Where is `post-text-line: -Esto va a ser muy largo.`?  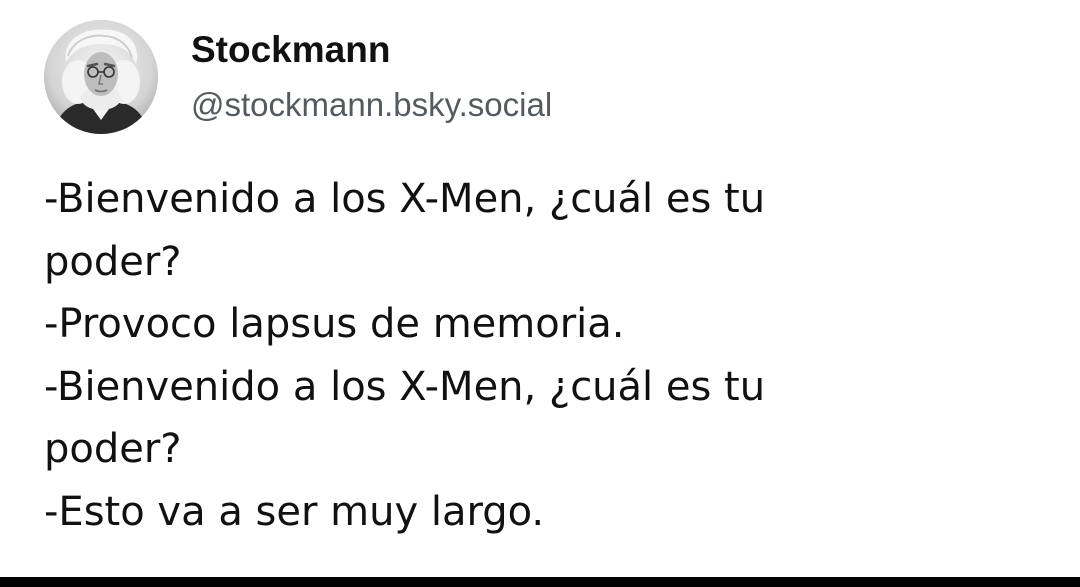
post-text-line: -Esto va a ser muy largo. is located at coordinates (294, 511).